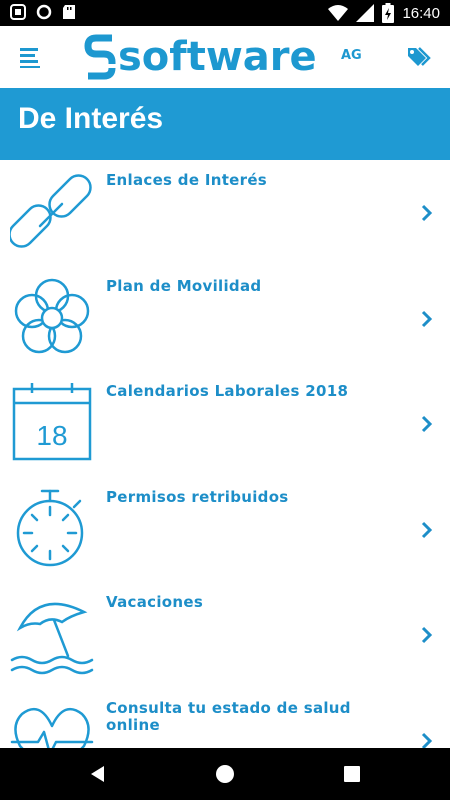  I want to click on page-title: De Interés, so click(91, 118).